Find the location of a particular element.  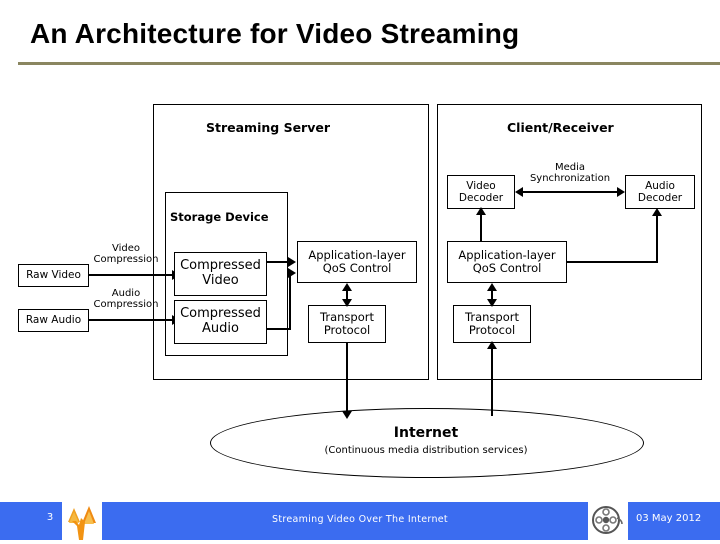

client-qos-transport-arrow-up is located at coordinates (492, 287).